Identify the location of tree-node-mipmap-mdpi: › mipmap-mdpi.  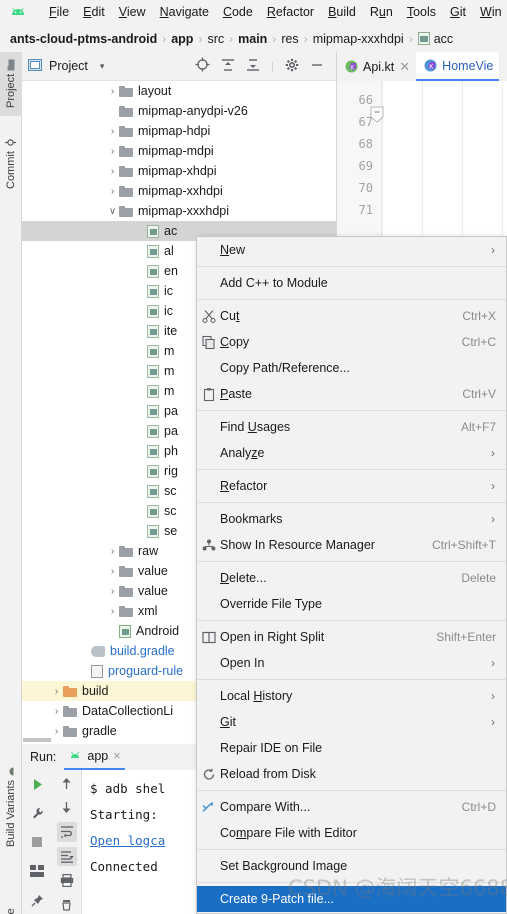
(179, 151).